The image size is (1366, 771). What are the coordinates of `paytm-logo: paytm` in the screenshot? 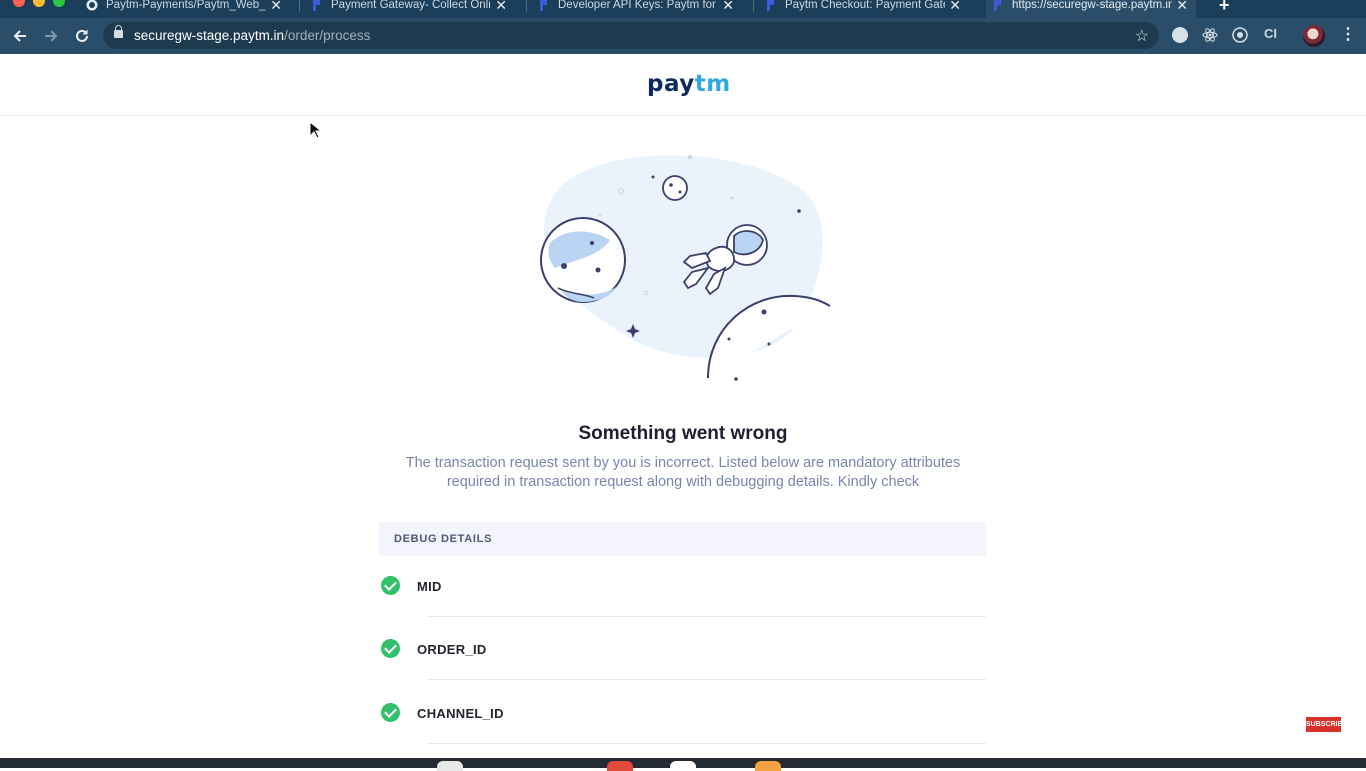 It's located at (689, 84).